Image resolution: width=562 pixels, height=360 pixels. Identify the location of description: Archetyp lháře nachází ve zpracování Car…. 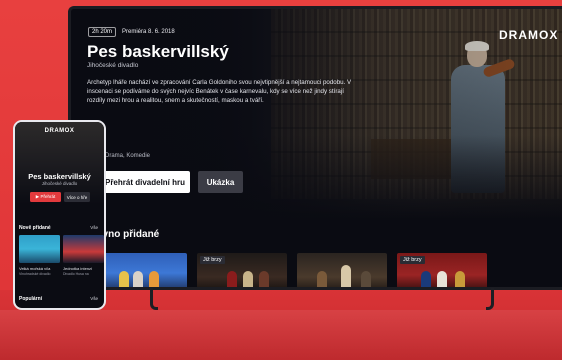
(219, 91).